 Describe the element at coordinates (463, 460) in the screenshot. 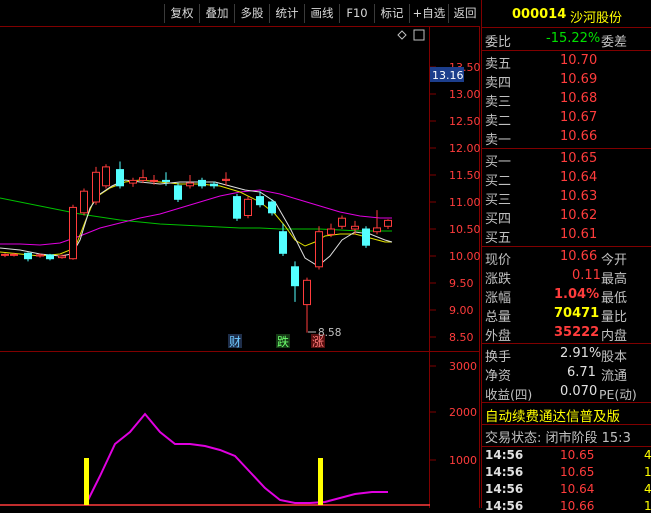

I see `volume-tick: 1000` at that location.